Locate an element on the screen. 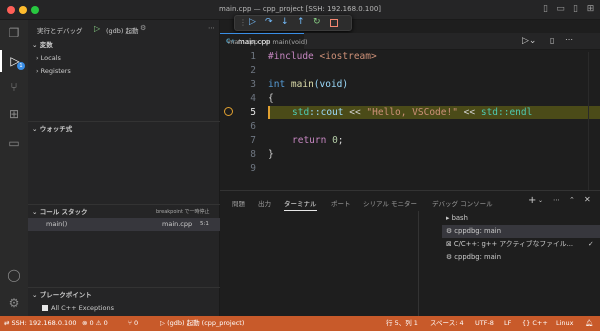 Image resolution: width=600 pixels, height=331 pixels. run-debug-title: 実行とデバッグ is located at coordinates (60, 31).